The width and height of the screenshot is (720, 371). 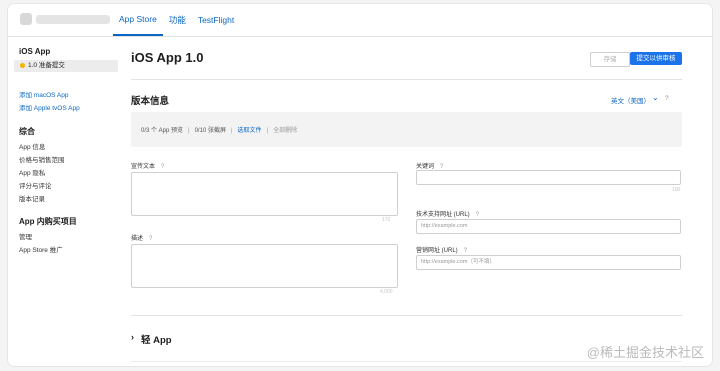 What do you see at coordinates (32, 146) in the screenshot?
I see `sidebar-item-app-info: App 信息` at bounding box center [32, 146].